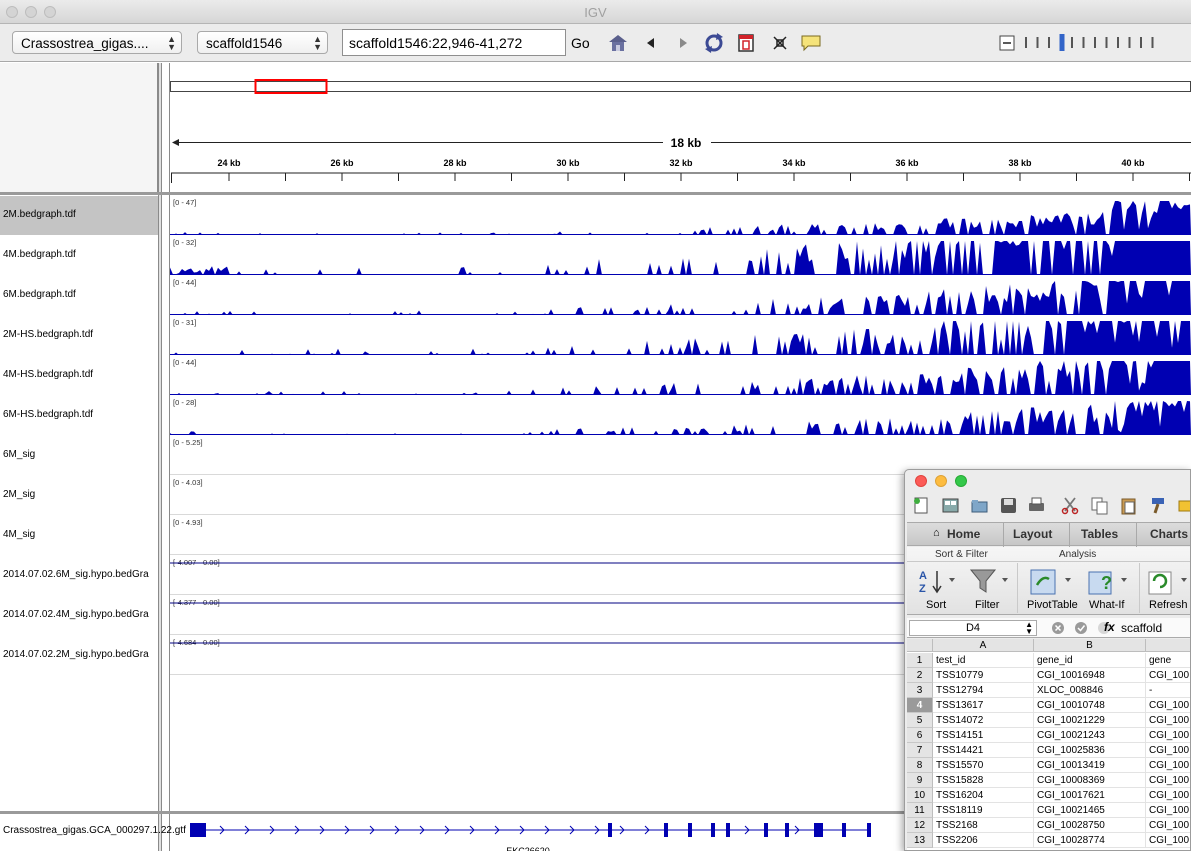 This screenshot has height=851, width=1191. What do you see at coordinates (1168, 645) in the screenshot?
I see `column-header-c` at bounding box center [1168, 645].